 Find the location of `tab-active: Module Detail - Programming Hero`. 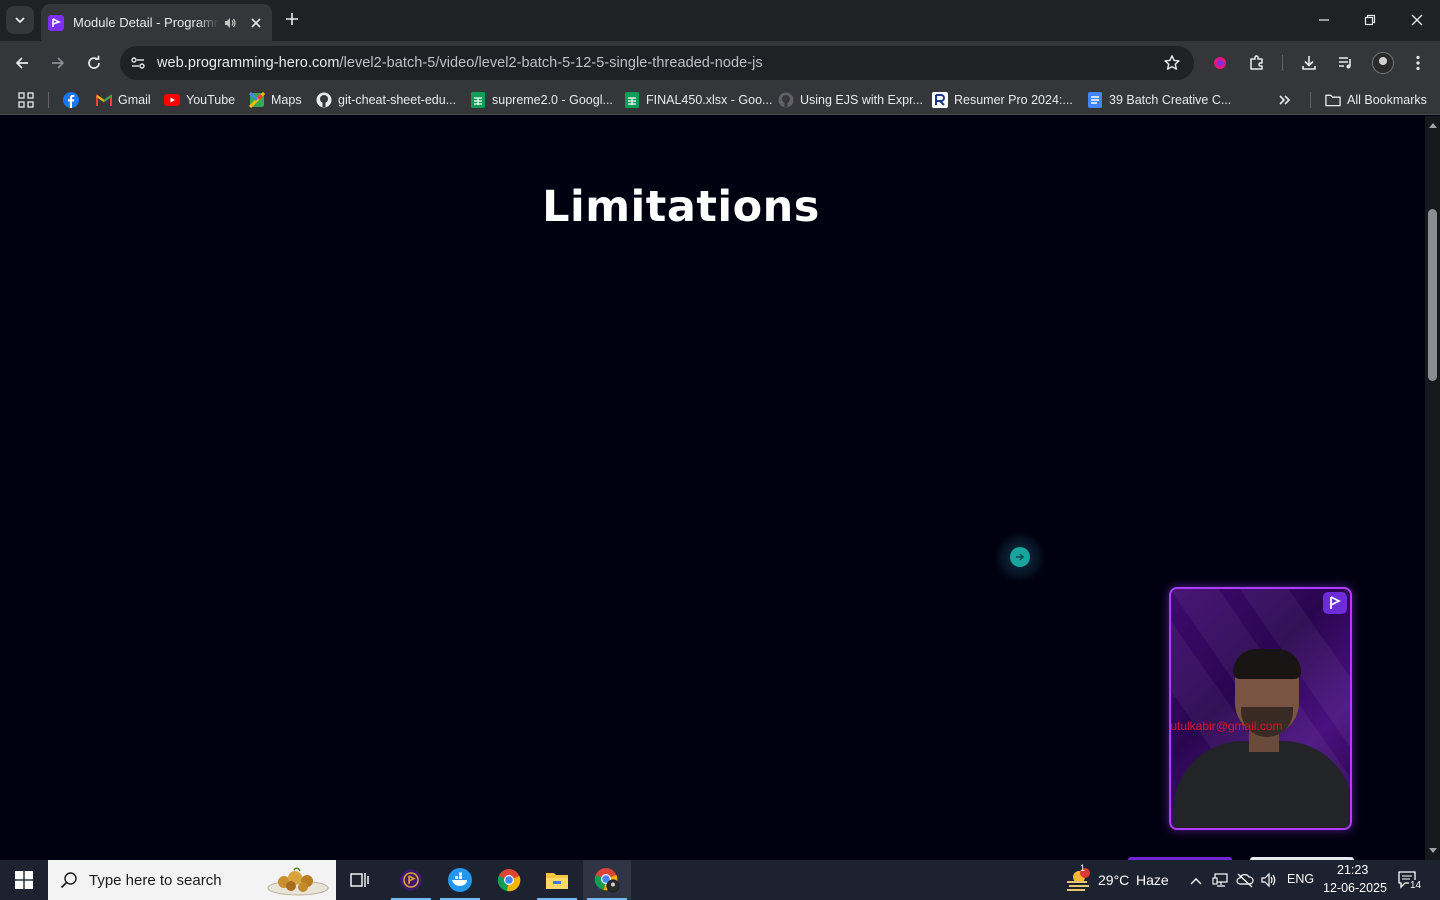

tab-active: Module Detail - Programming Hero is located at coordinates (156, 22).